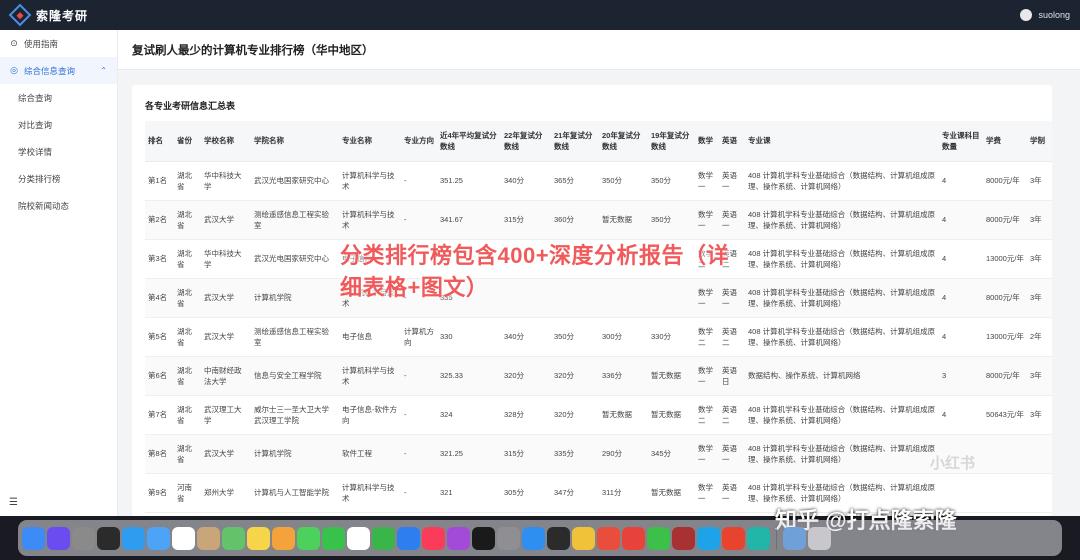  Describe the element at coordinates (533, 538) in the screenshot. I see `app-store-icon` at that location.